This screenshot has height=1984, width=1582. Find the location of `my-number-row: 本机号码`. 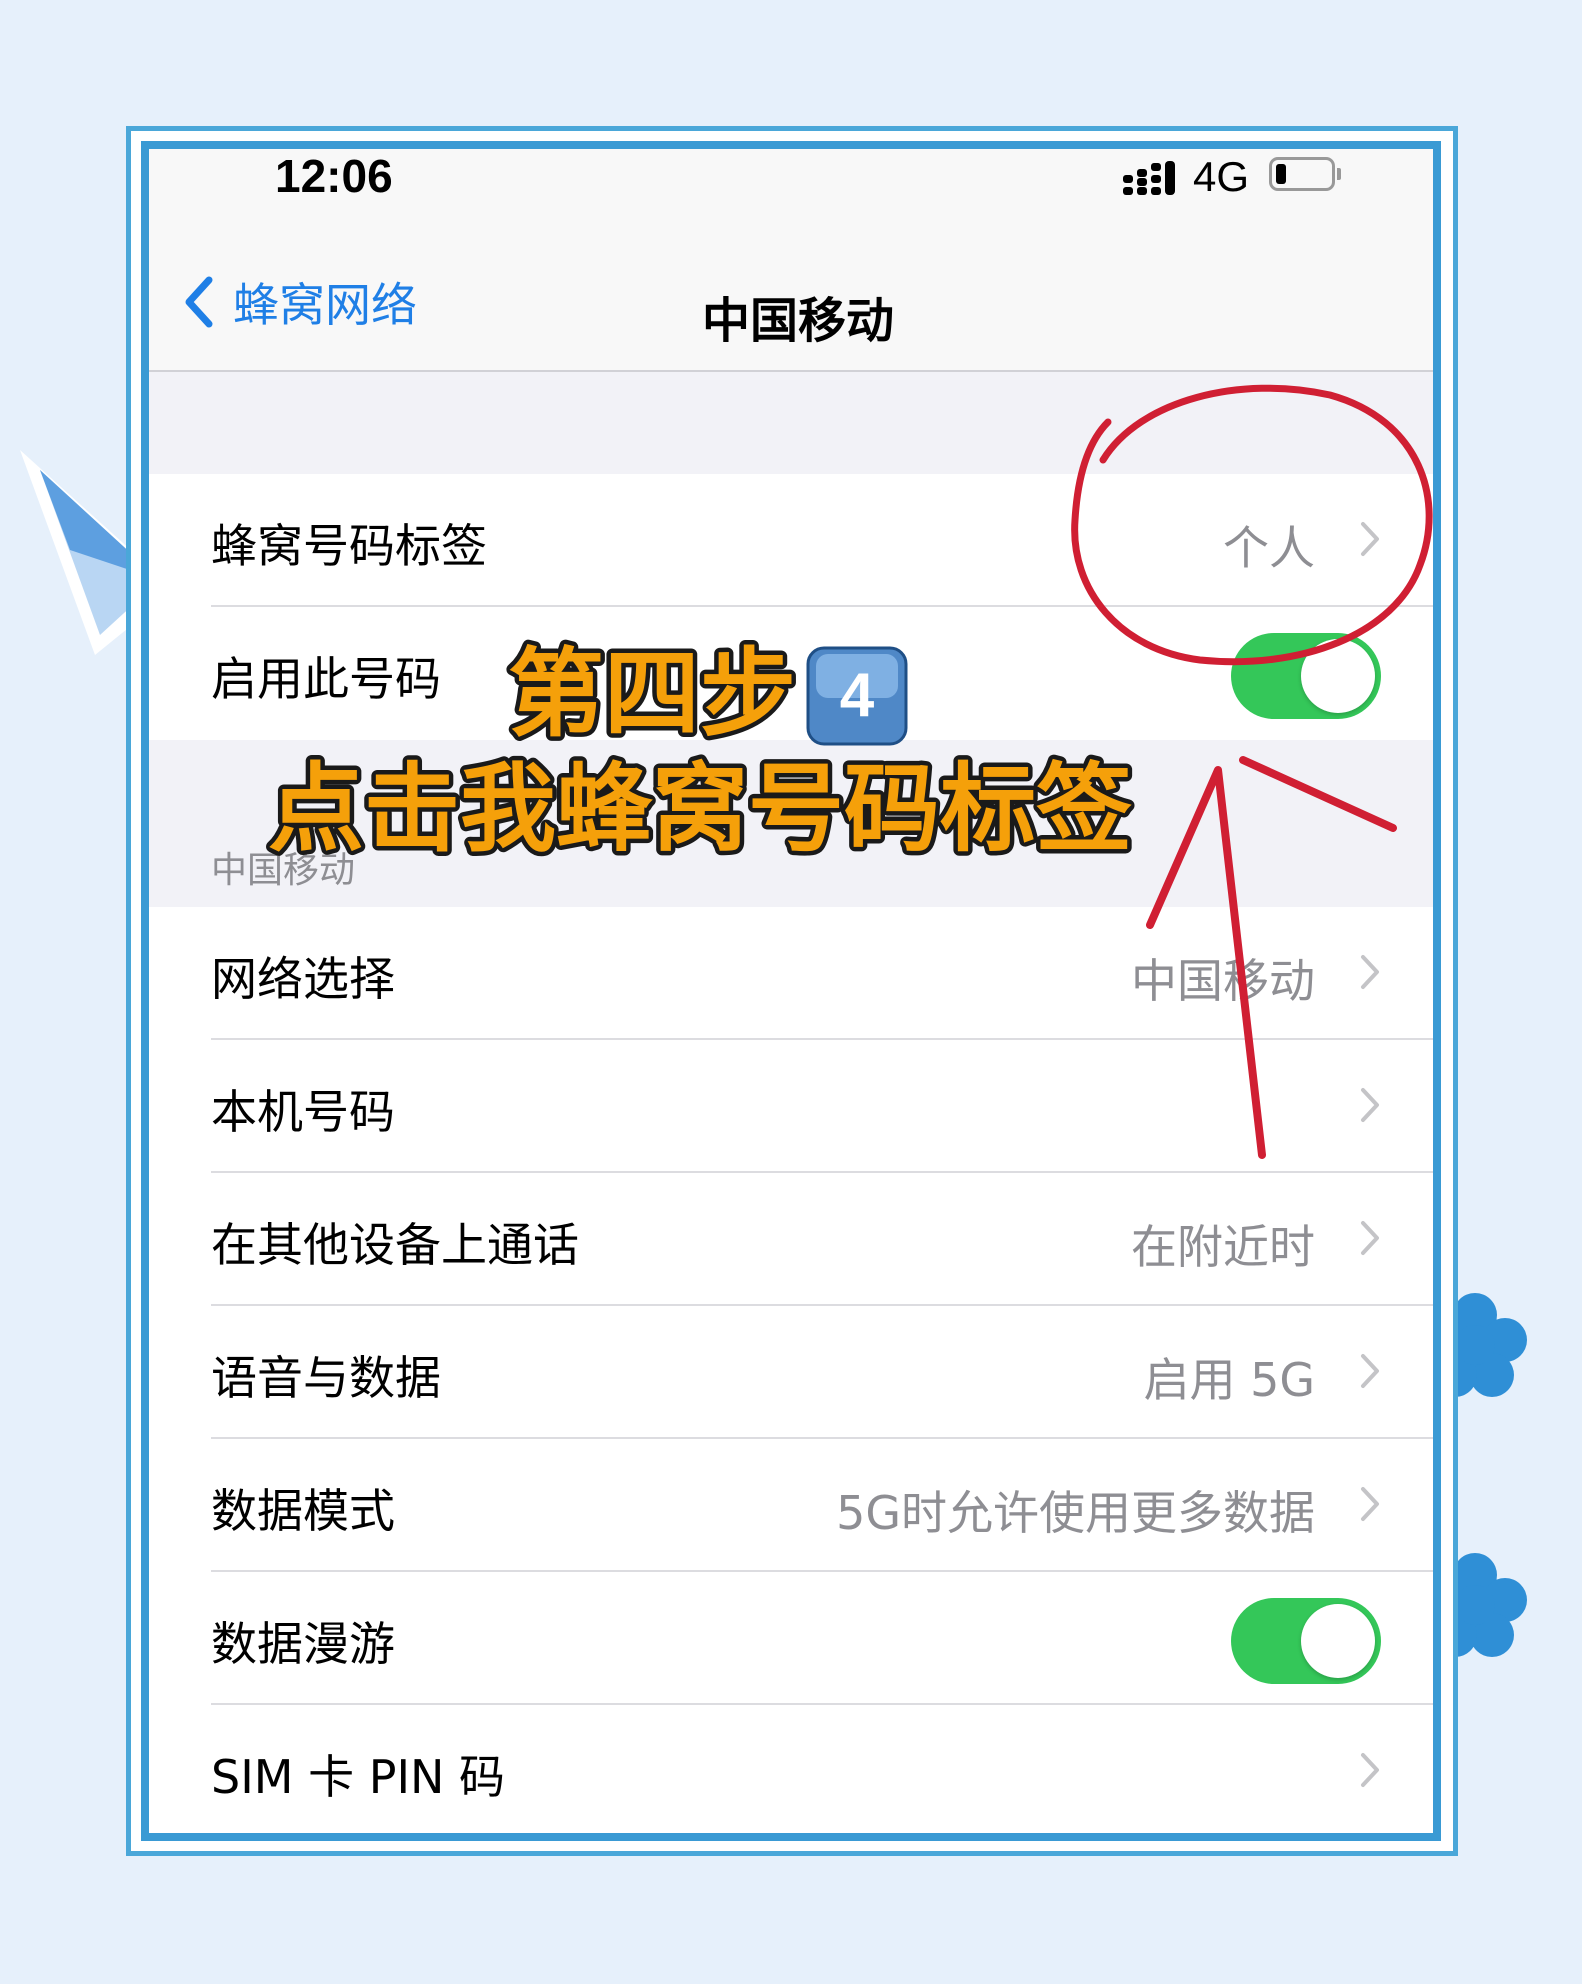

my-number-row: 本机号码 is located at coordinates (791, 1106).